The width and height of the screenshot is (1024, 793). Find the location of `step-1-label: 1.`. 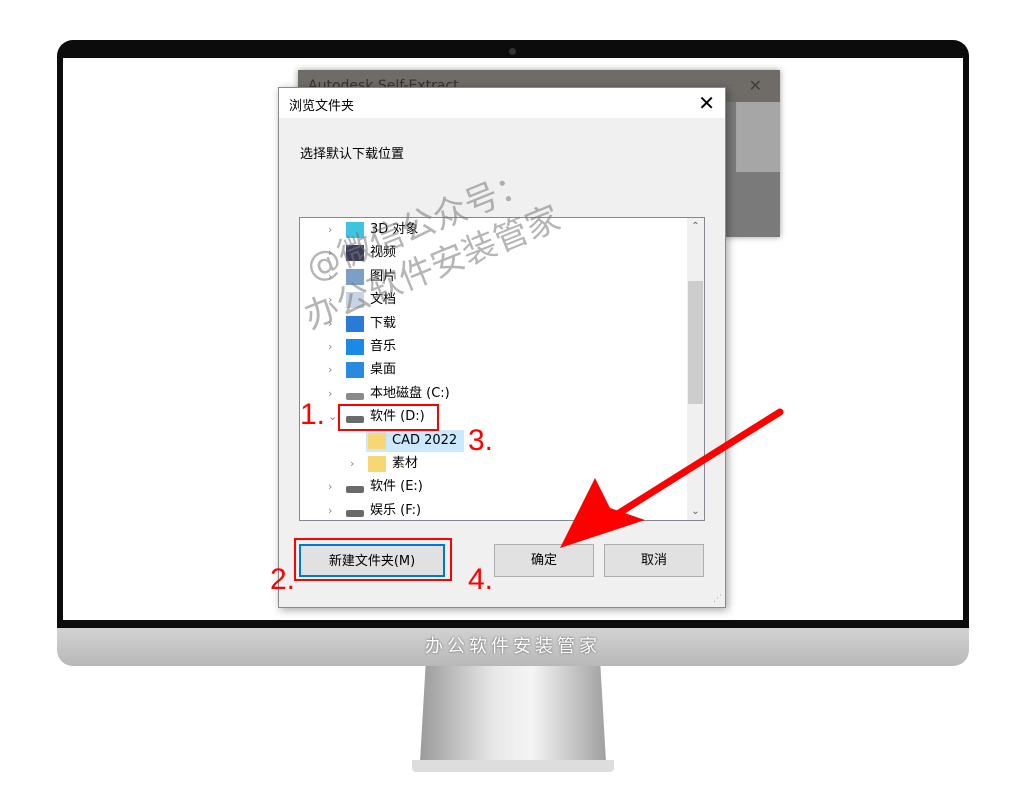

step-1-label: 1. is located at coordinates (313, 414).